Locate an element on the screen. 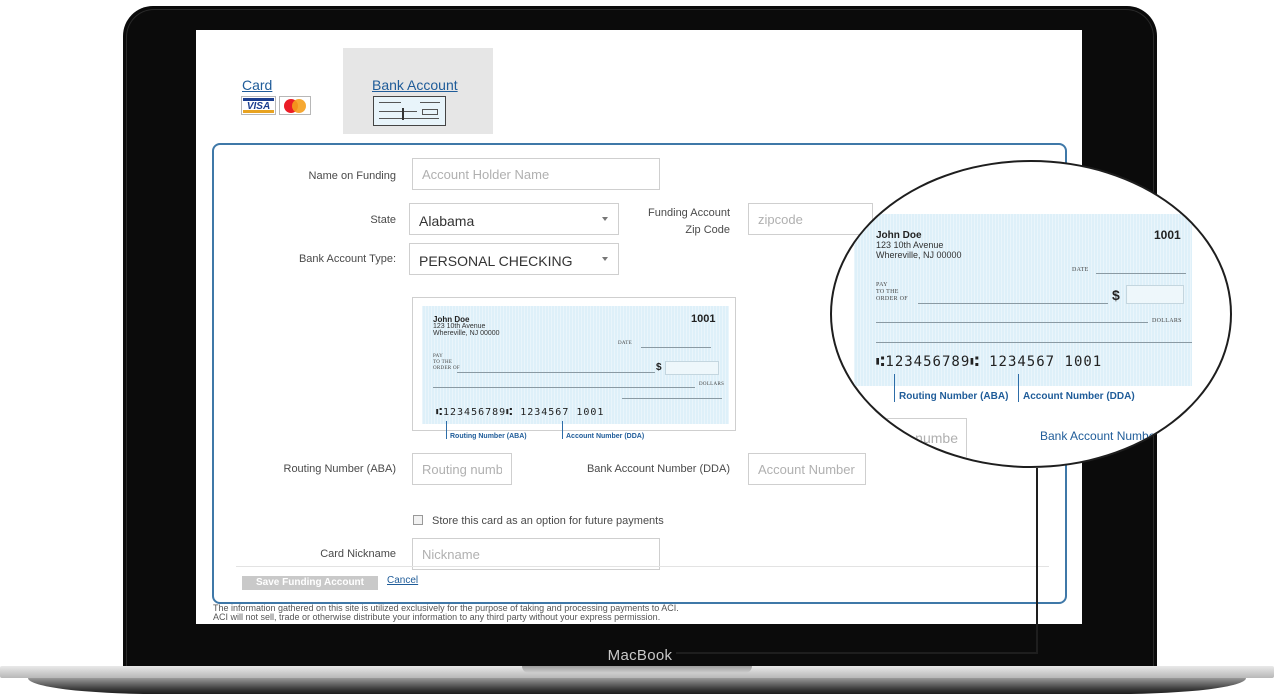 This screenshot has height=696, width=1274. magnified-account-number-field: s numbe is located at coordinates (927, 439).